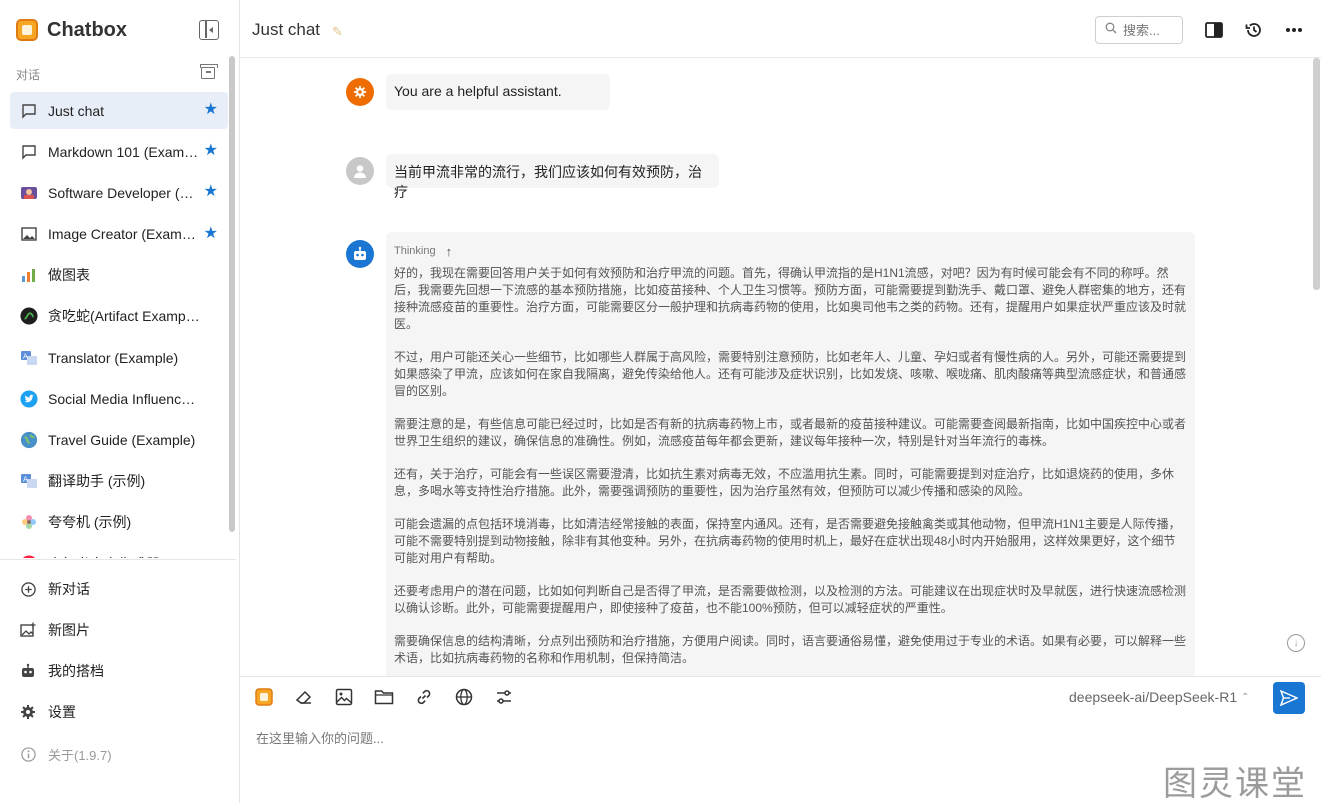 This screenshot has height=803, width=1321. What do you see at coordinates (119, 110) in the screenshot?
I see `session-item: Just chat ★` at bounding box center [119, 110].